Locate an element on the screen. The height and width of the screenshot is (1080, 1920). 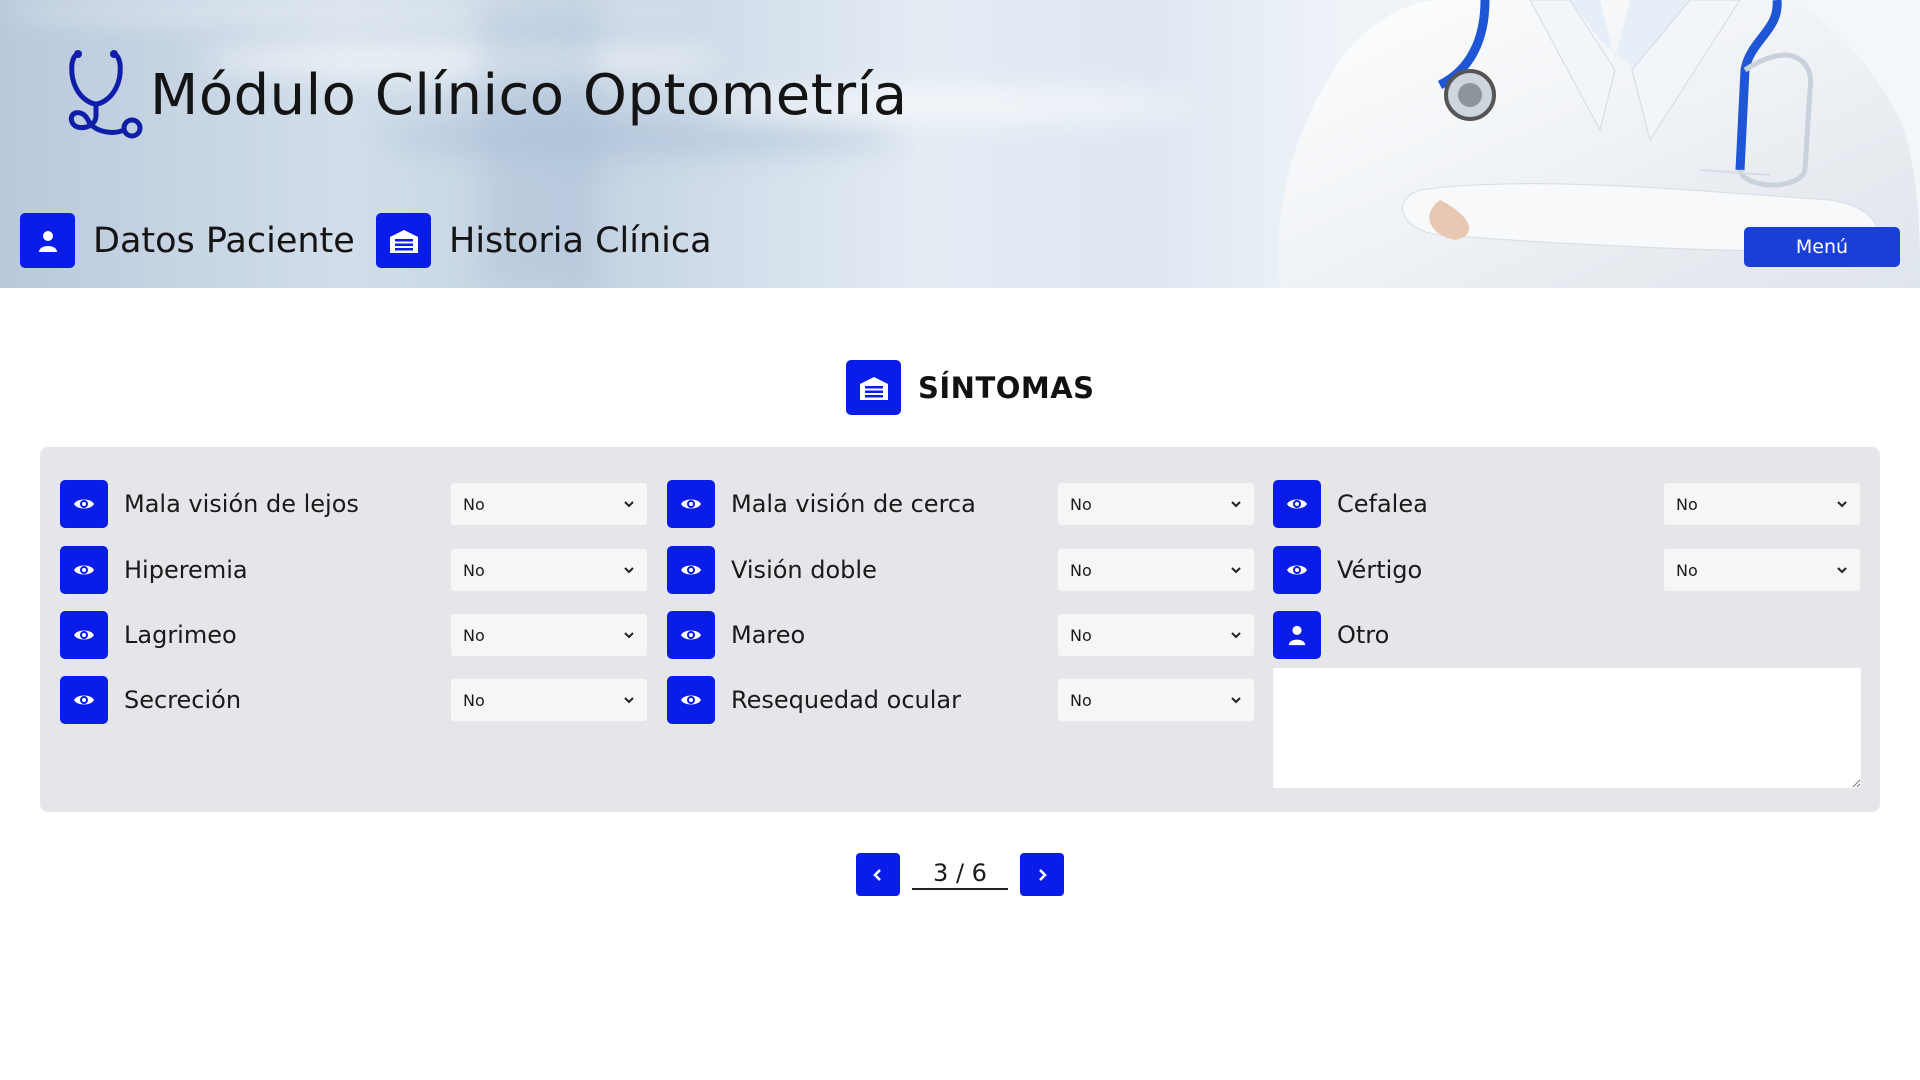
nav-datos-paciente-label: Datos Paciente is located at coordinates (224, 240).